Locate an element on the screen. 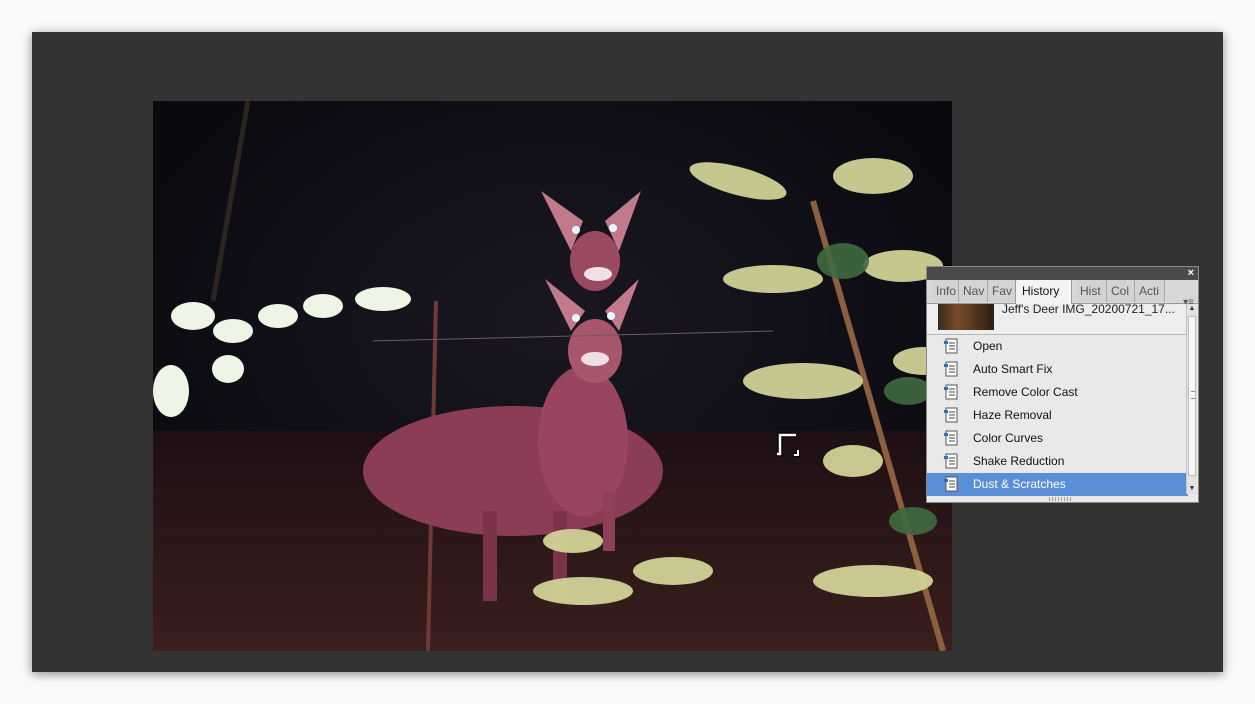  scroll-up-icon: ▲ is located at coordinates (1192, 309).